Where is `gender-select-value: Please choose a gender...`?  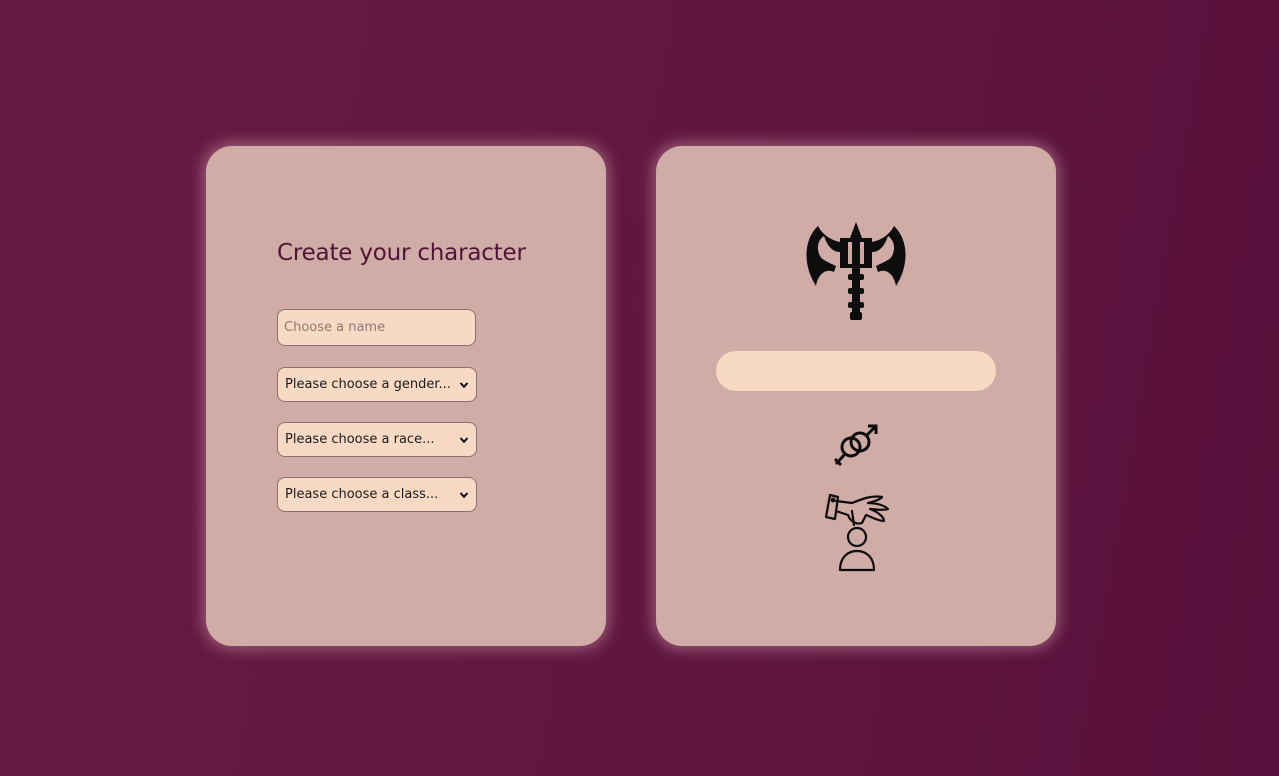
gender-select-value: Please choose a gender... is located at coordinates (368, 384).